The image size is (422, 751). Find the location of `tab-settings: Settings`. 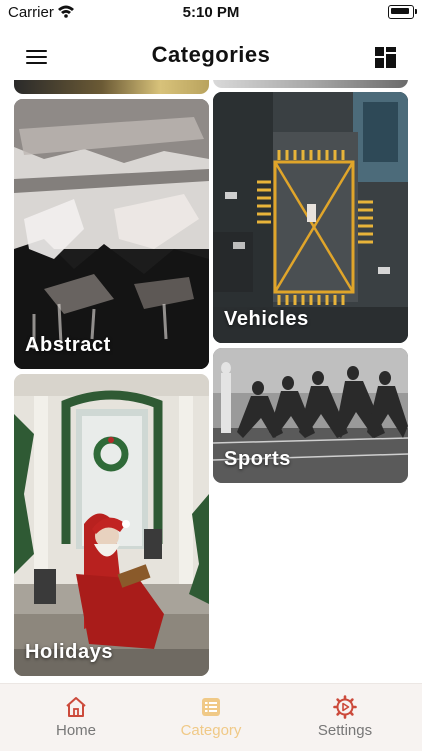

tab-settings: Settings is located at coordinates (345, 717).